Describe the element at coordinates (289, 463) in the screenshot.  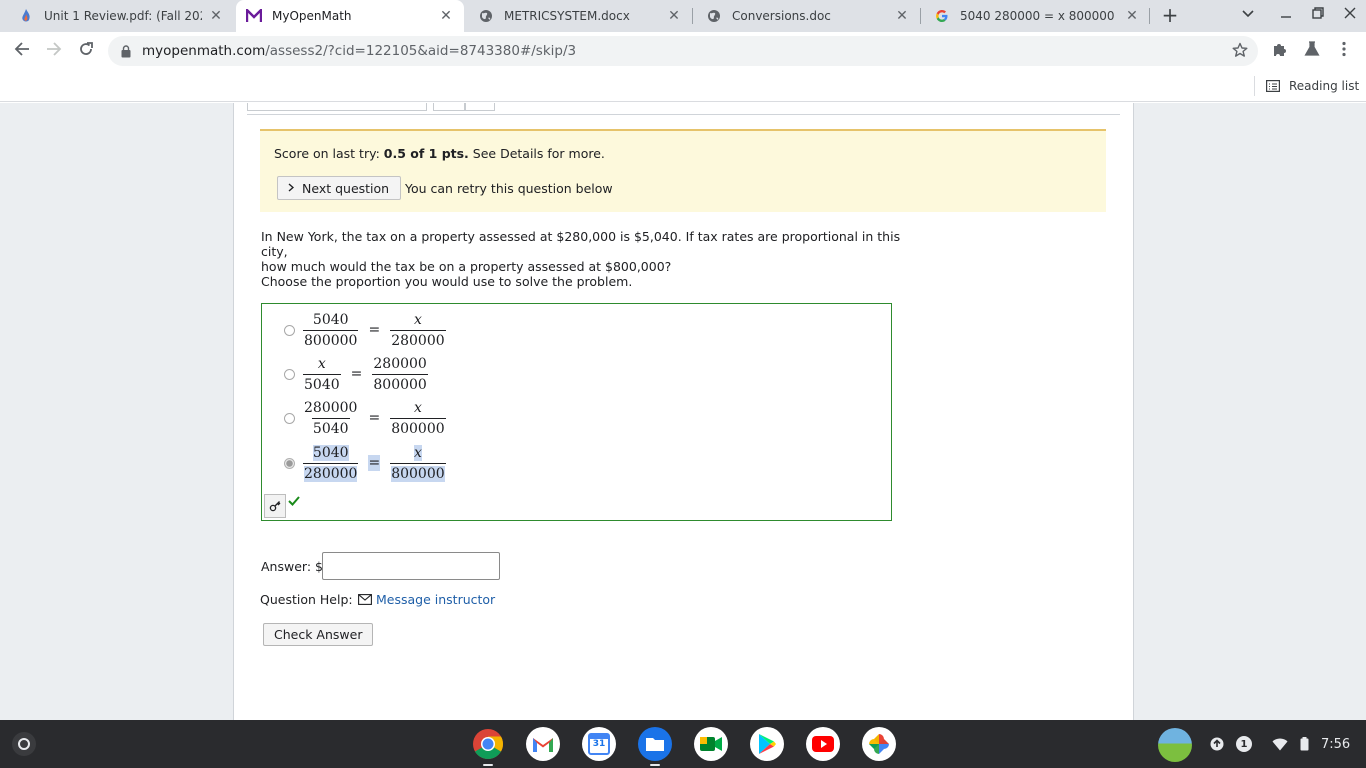
I see `radio-button-selected` at that location.